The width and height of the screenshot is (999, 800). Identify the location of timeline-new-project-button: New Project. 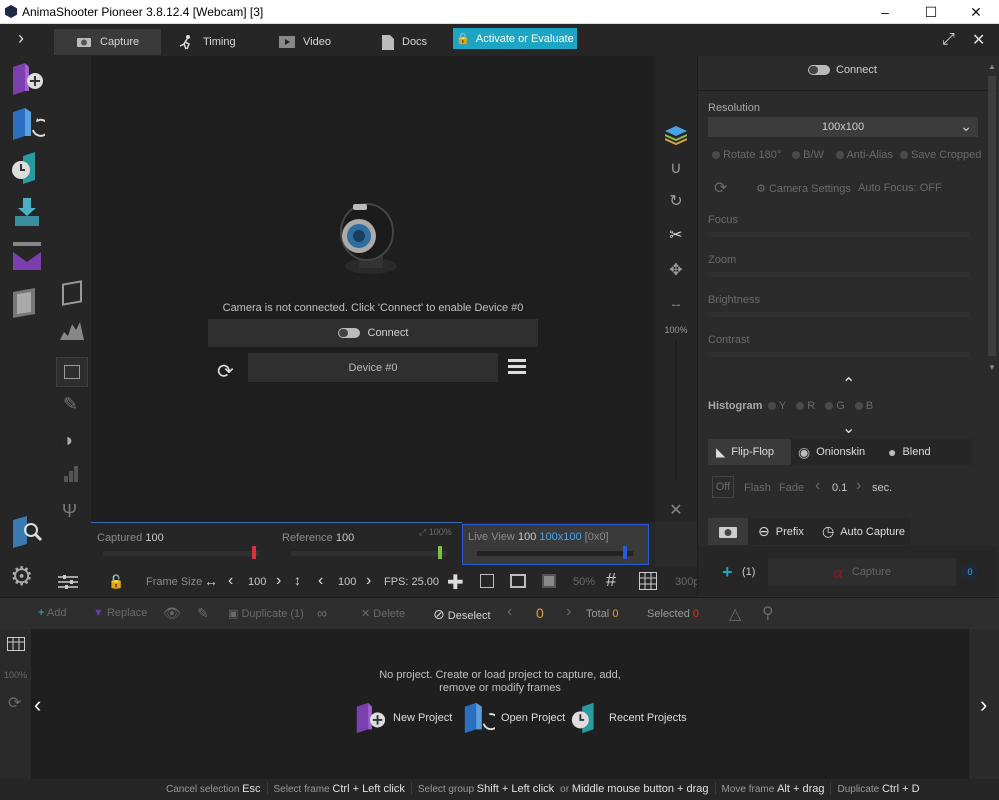
(402, 718).